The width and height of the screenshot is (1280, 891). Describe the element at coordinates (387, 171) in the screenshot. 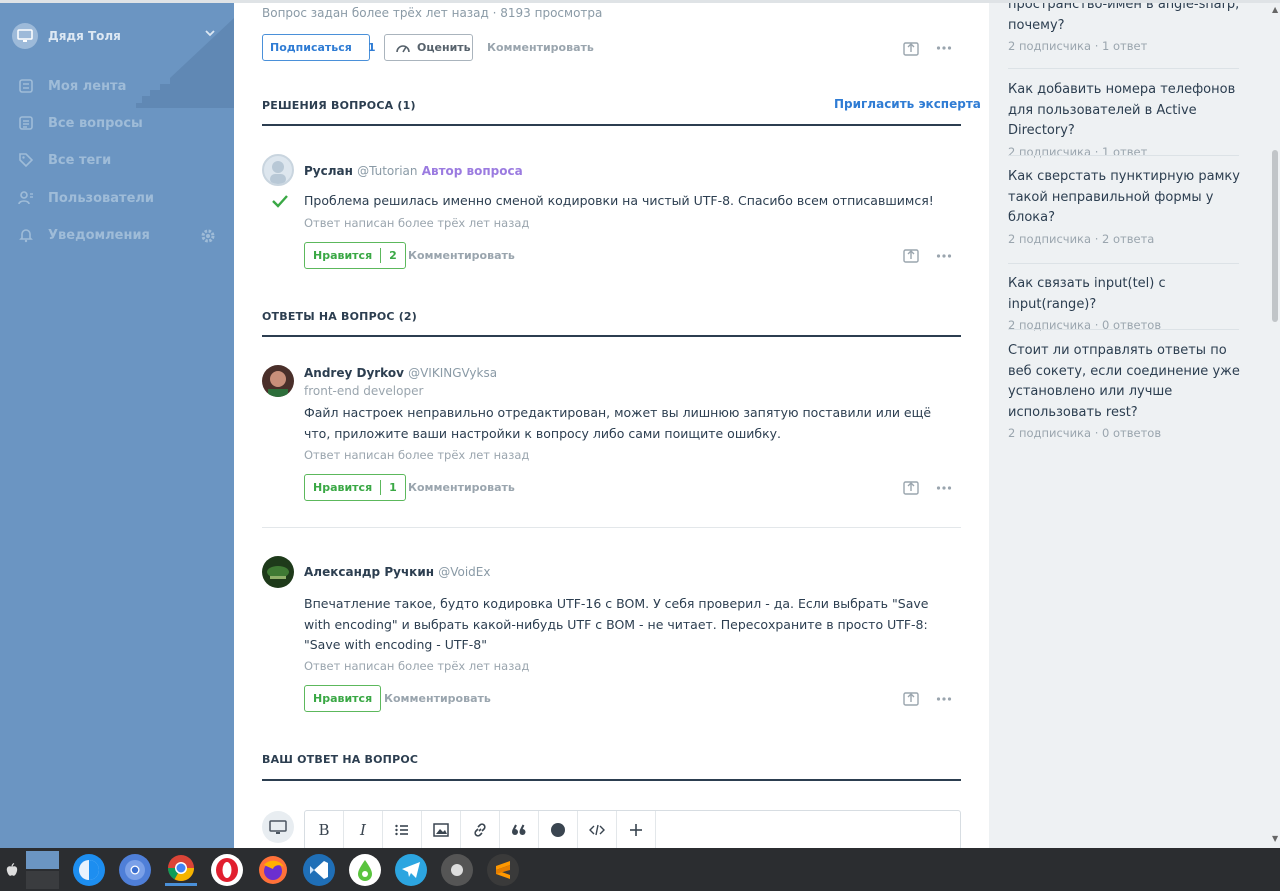

I see `author-nick: @Tutorian` at that location.